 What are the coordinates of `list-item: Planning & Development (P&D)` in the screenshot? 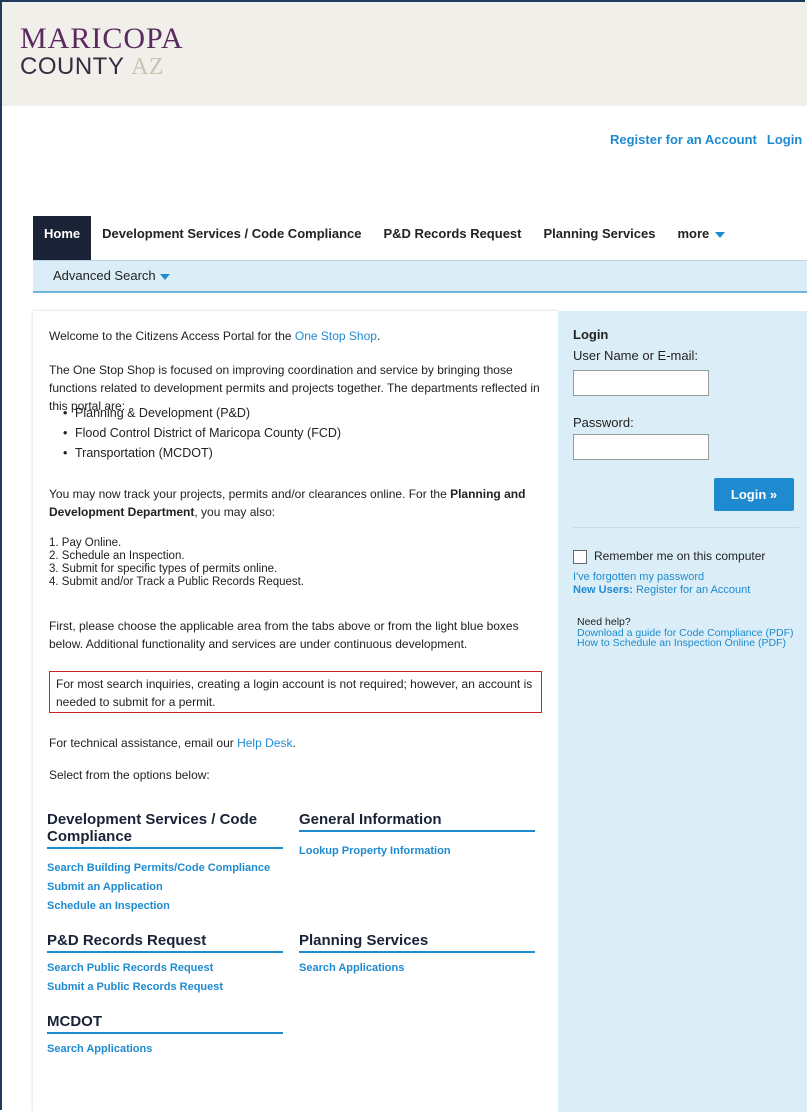 It's located at (202, 413).